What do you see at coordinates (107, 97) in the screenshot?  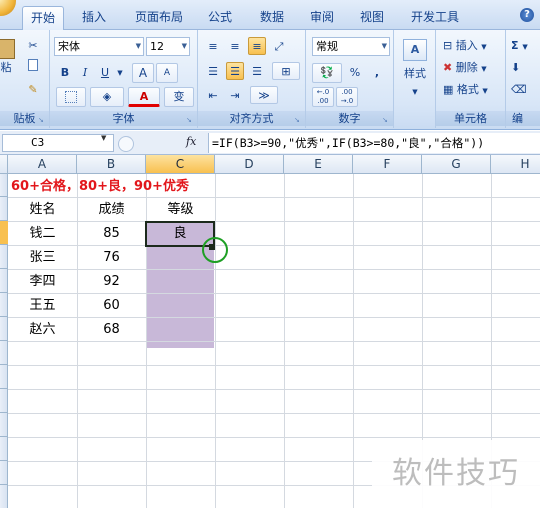 I see `fill-color-button: ◈` at bounding box center [107, 97].